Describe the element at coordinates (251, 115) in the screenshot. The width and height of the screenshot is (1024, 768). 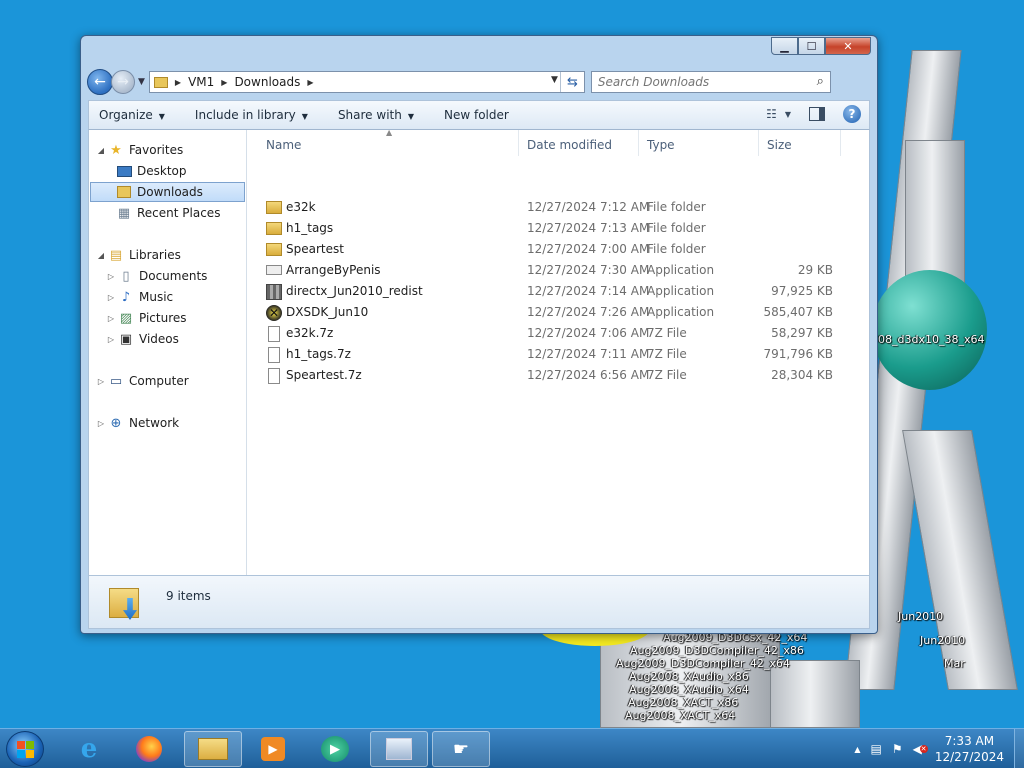
I see `include-in-library-button: Include in library ▼` at that location.